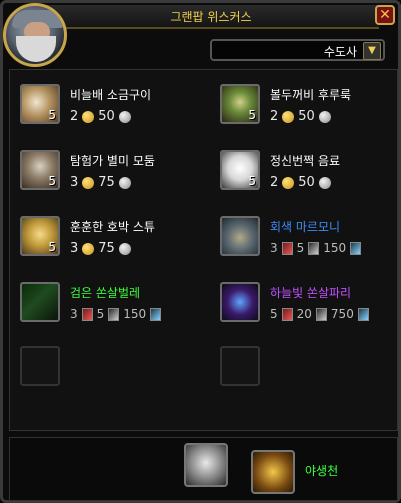 The image size is (401, 503). What do you see at coordinates (304, 303) in the screenshot?
I see `vendor-item: 하늘빛 쏜살파리 5 20 750` at bounding box center [304, 303].